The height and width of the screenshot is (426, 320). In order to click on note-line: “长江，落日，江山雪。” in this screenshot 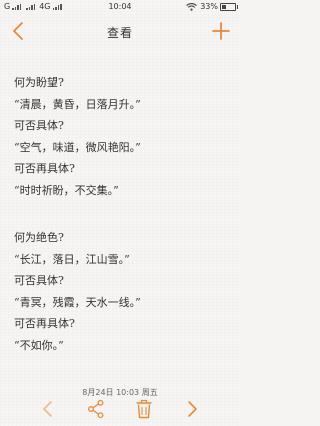, I will do `click(72, 259)`.